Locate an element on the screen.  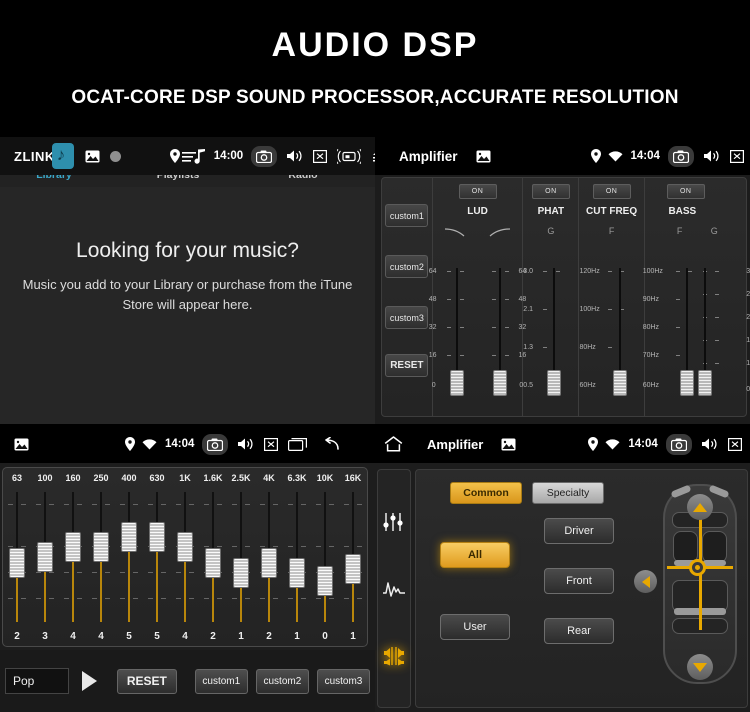
eq-band: 1.6K 2 is located at coordinates (213, 557).